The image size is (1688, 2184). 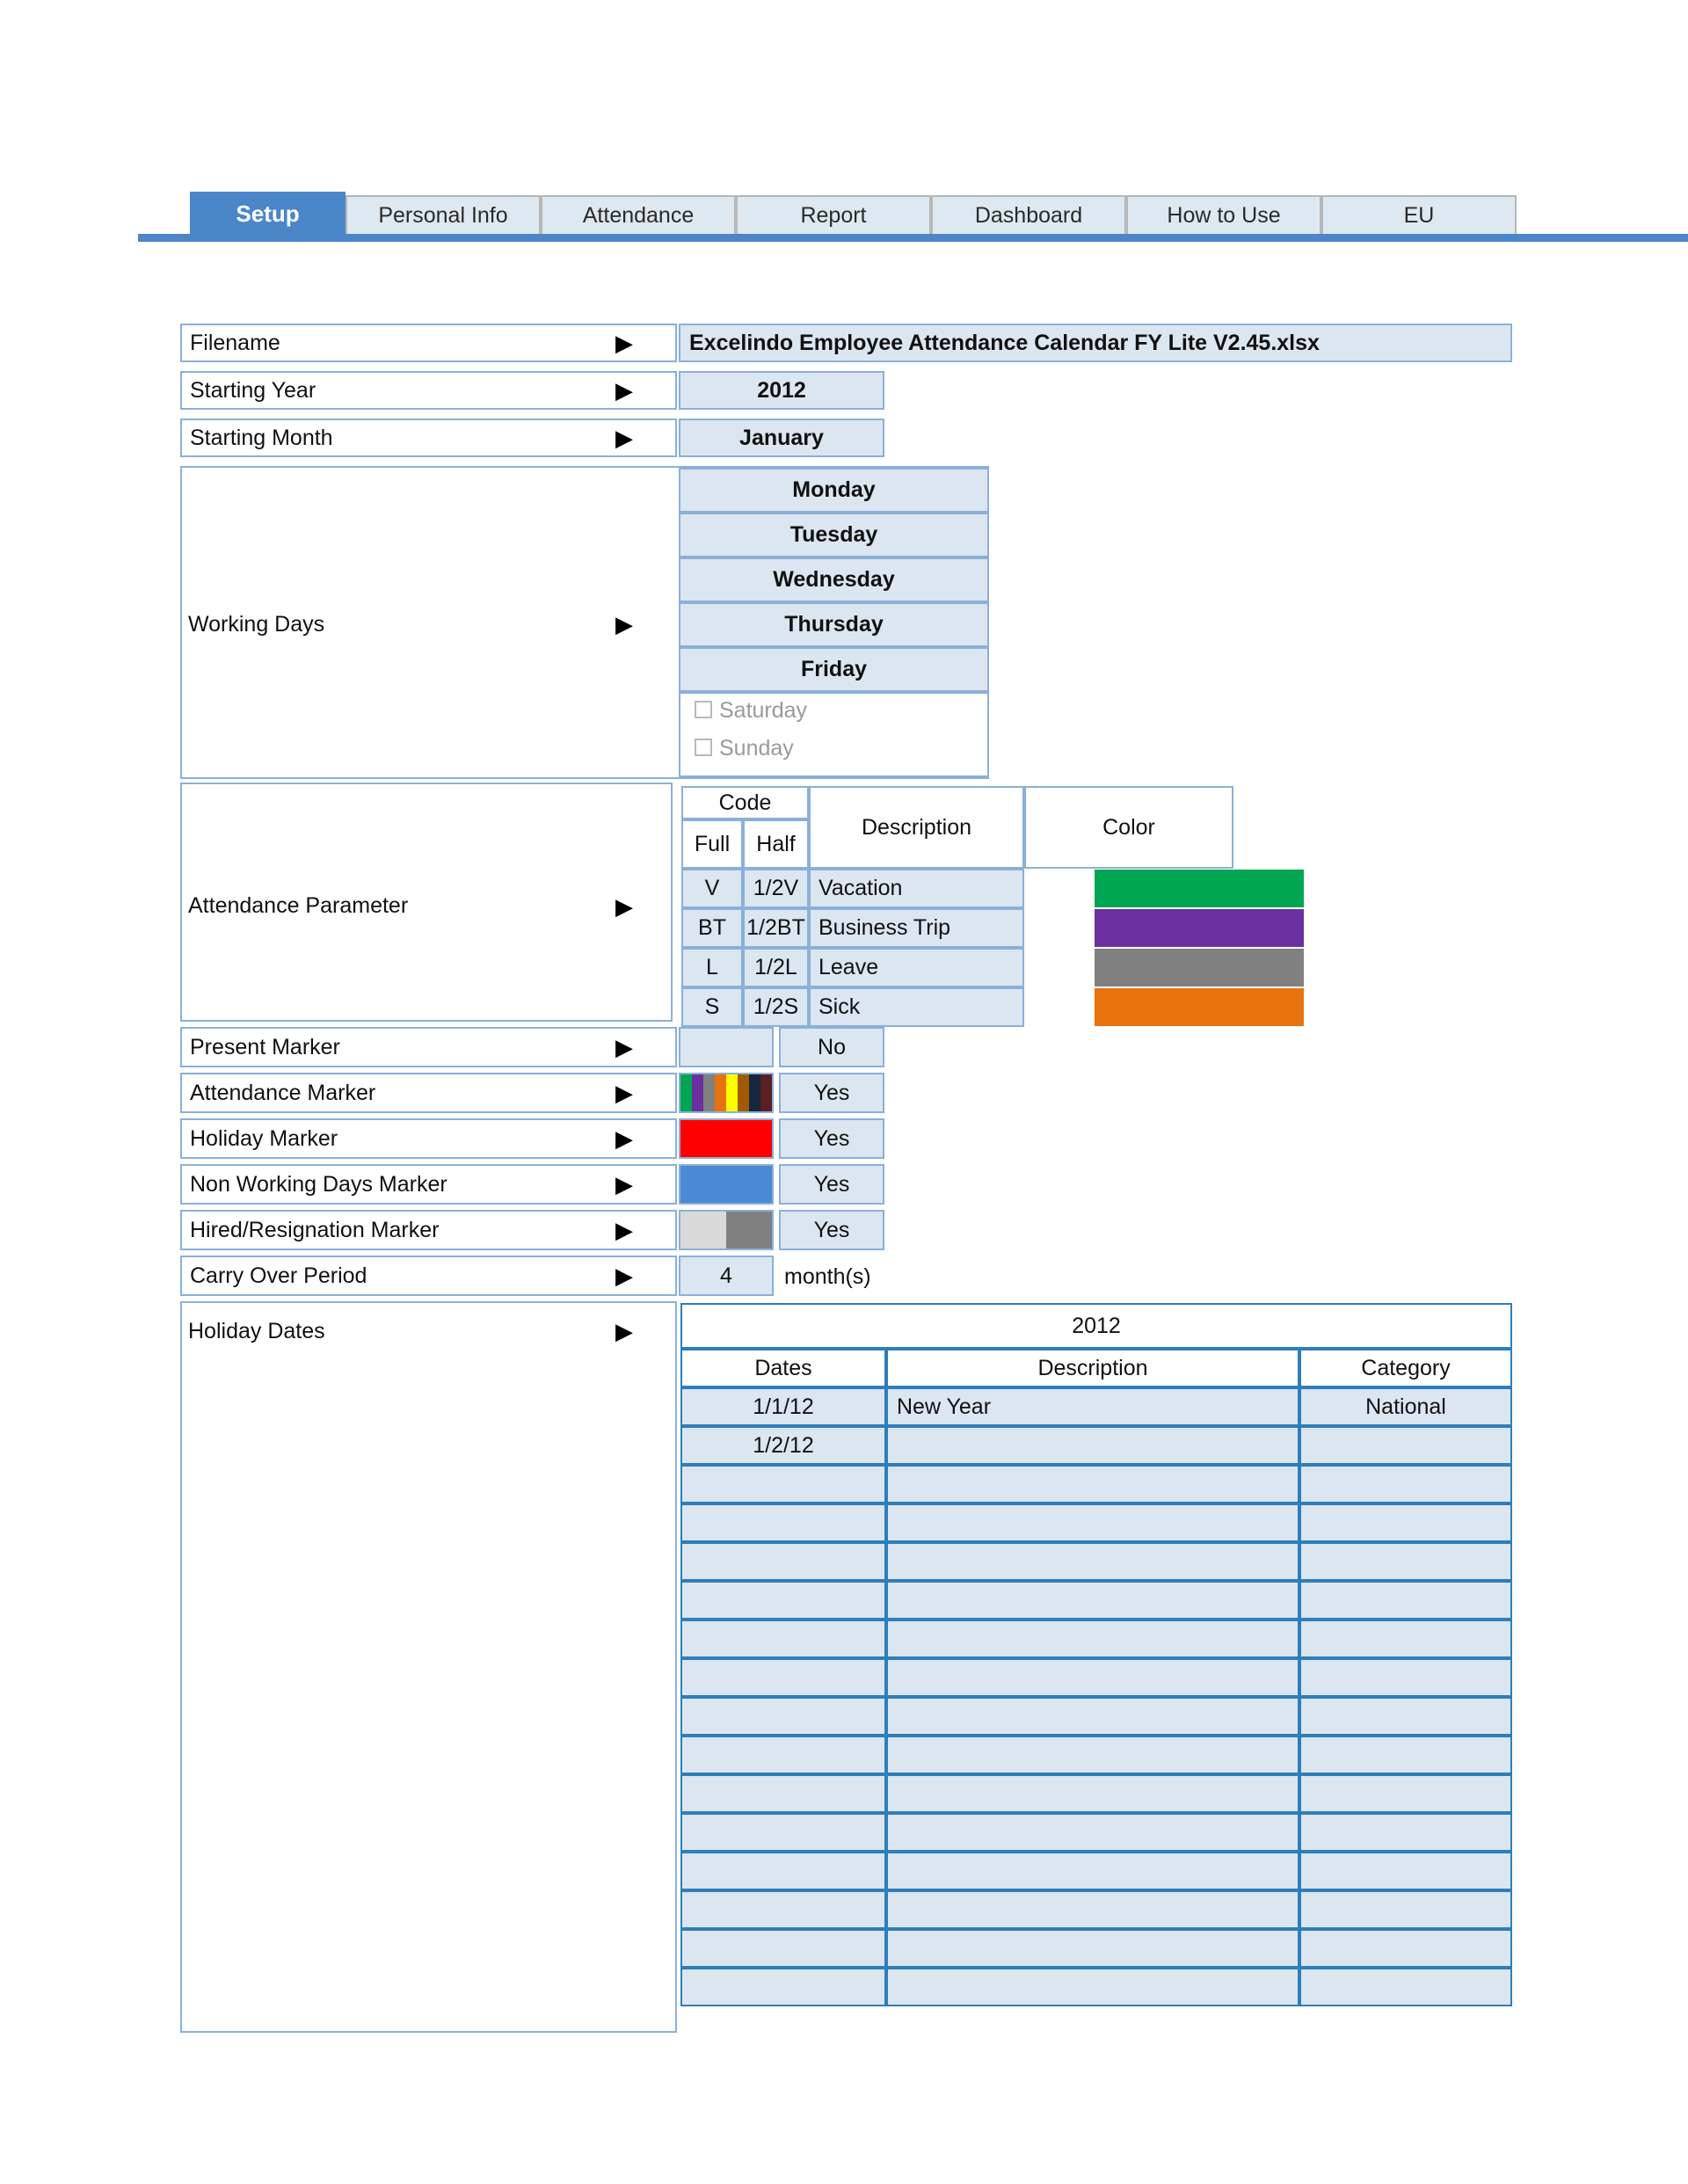 I want to click on description-header: Description, so click(x=916, y=827).